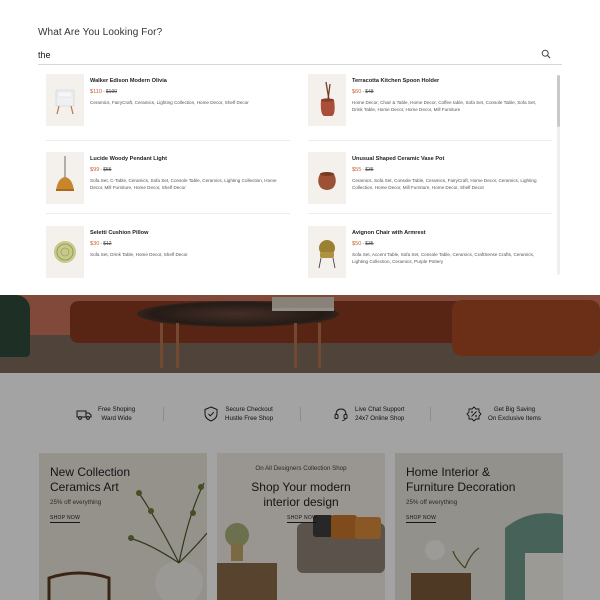 Image resolution: width=600 pixels, height=600 pixels. I want to click on result-title: Avignon Chair with Armrest, so click(389, 233).